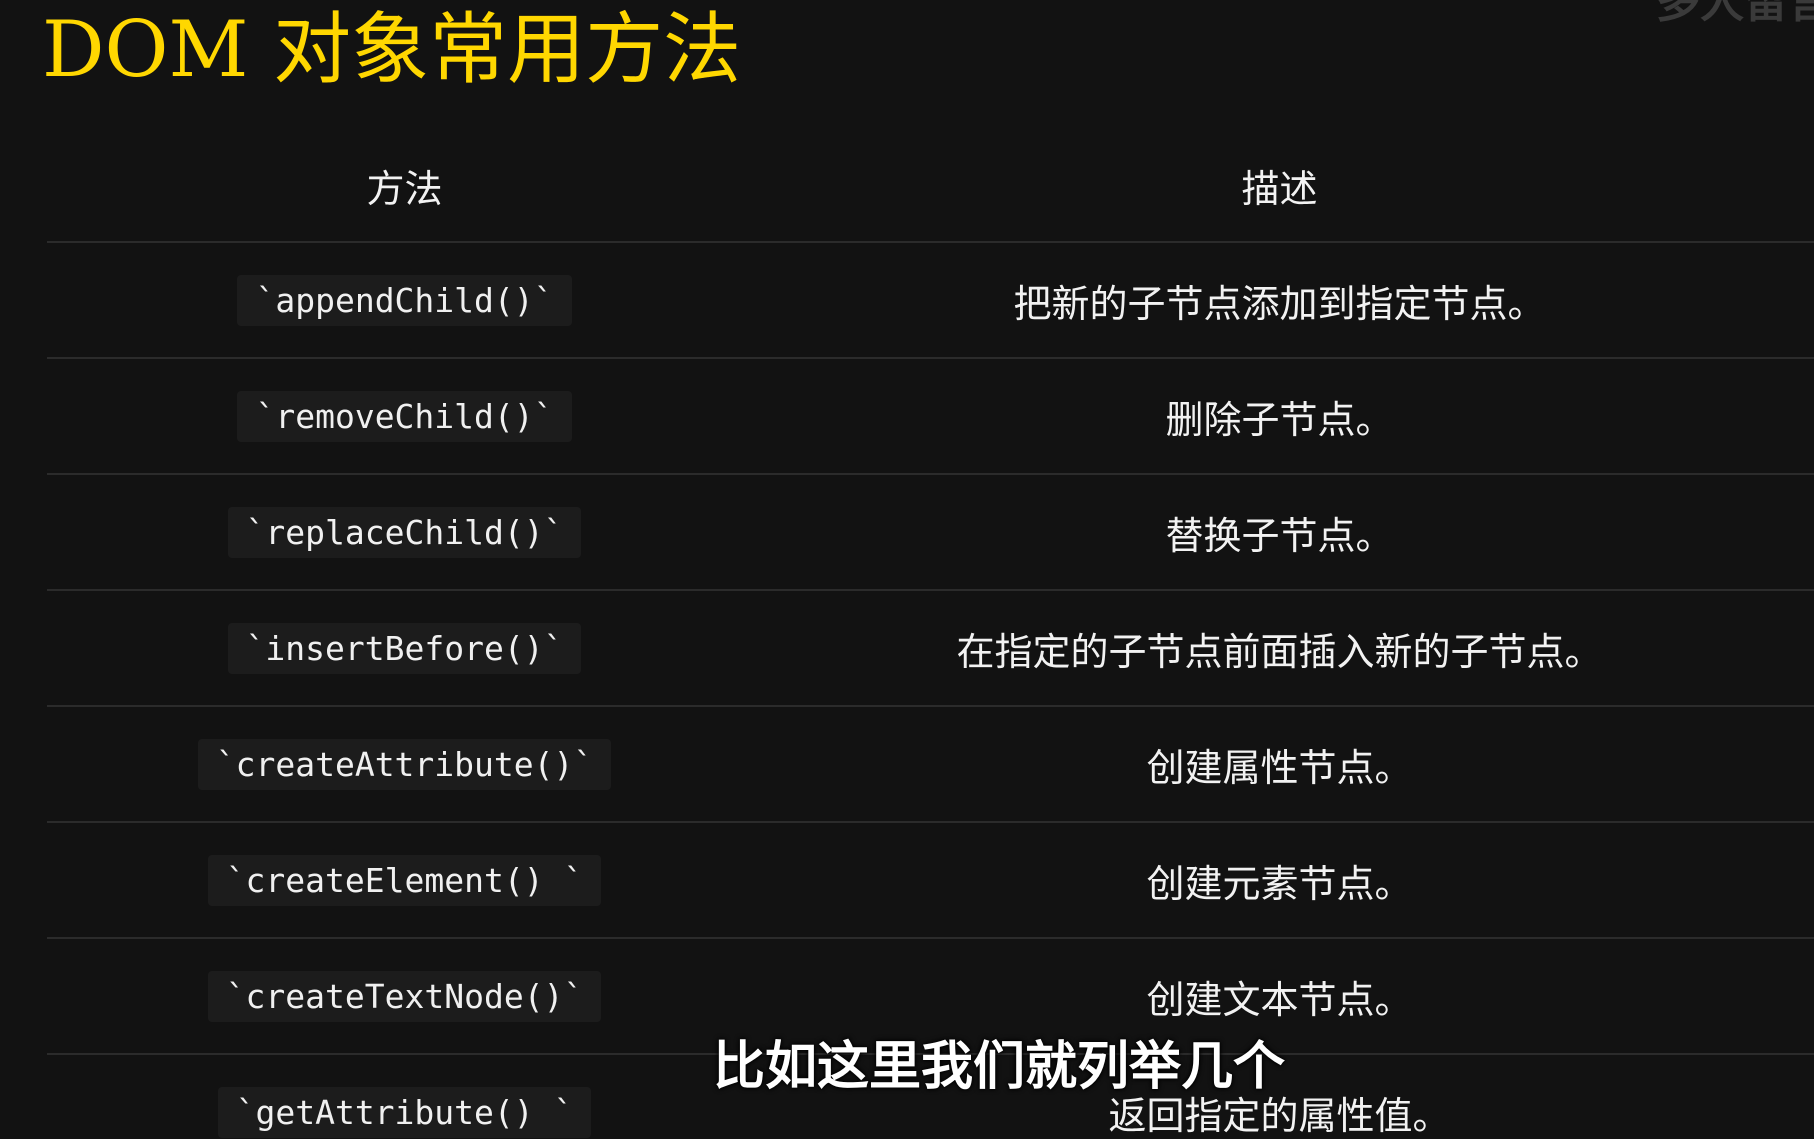 The image size is (1814, 1139). Describe the element at coordinates (1279, 651) in the screenshot. I see `method-description: 在指定的子节点前面插入新的子节点。` at that location.